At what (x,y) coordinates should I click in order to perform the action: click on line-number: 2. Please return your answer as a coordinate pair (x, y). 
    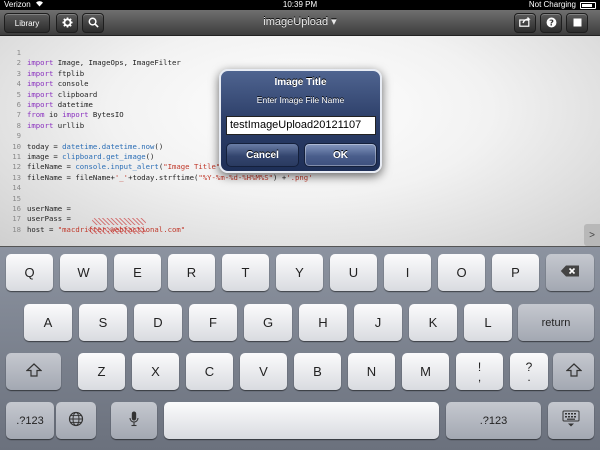
    Looking at the image, I should click on (18, 63).